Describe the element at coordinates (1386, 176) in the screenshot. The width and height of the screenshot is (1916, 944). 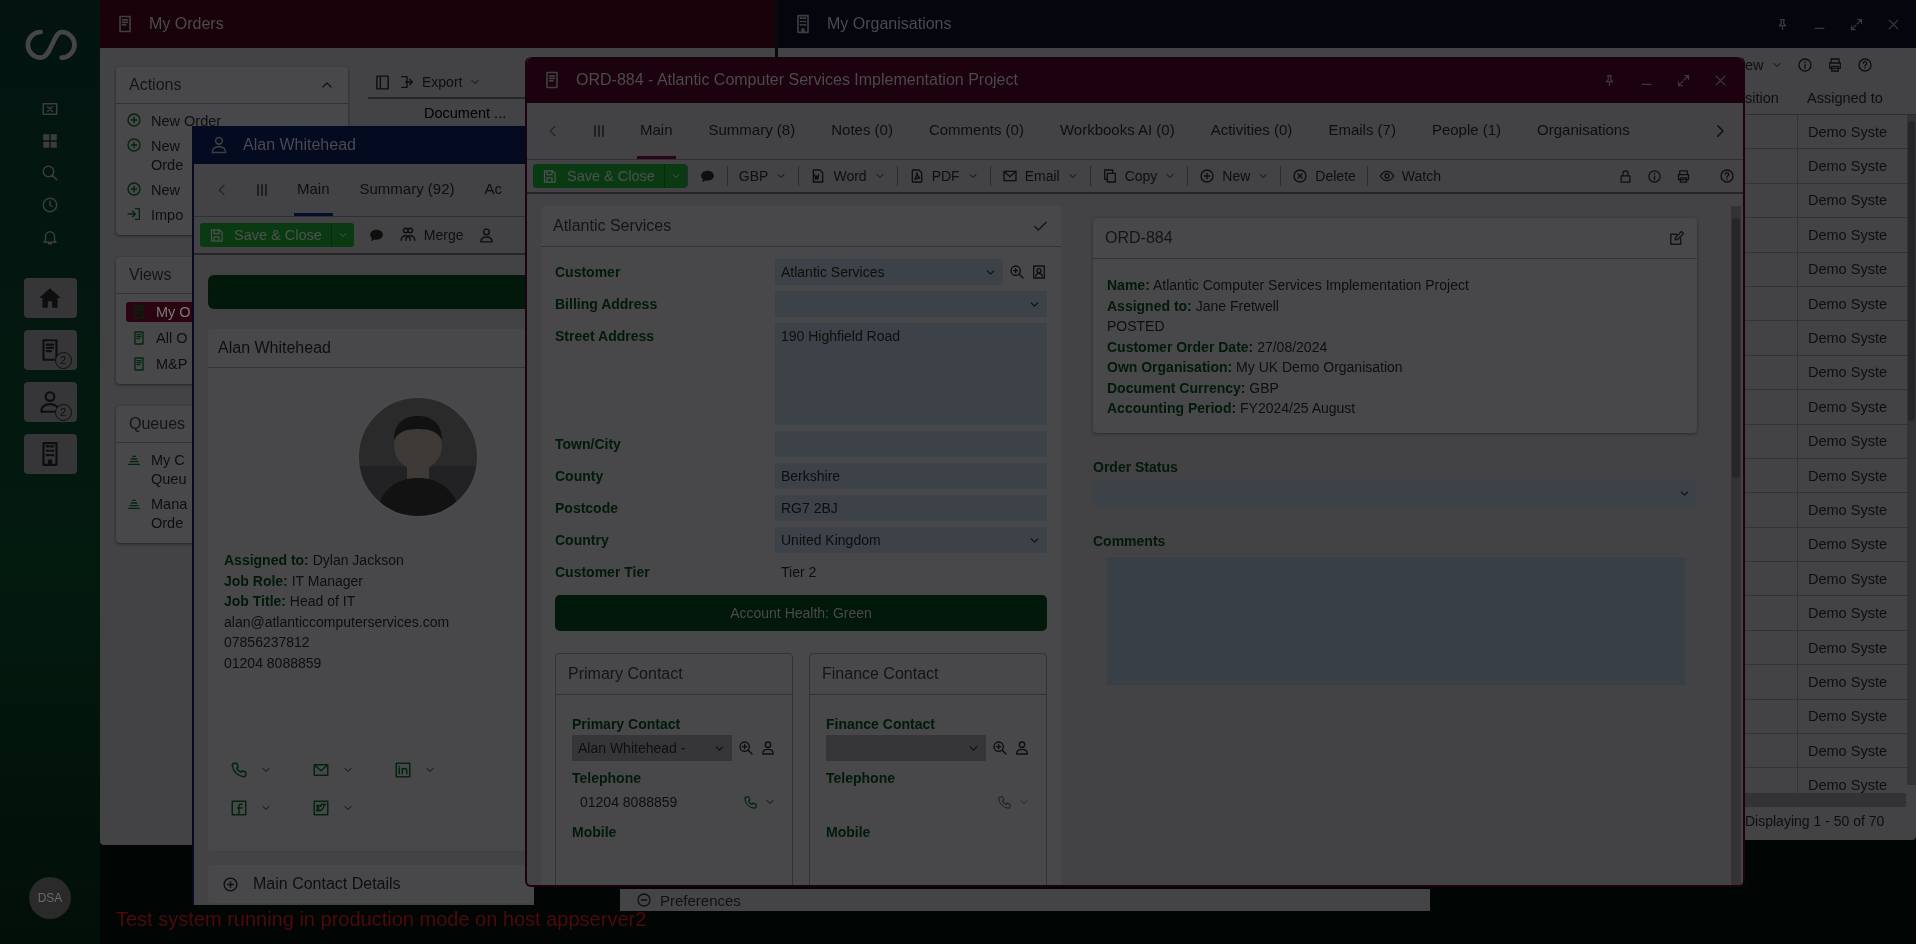
I see `eye-icon` at that location.